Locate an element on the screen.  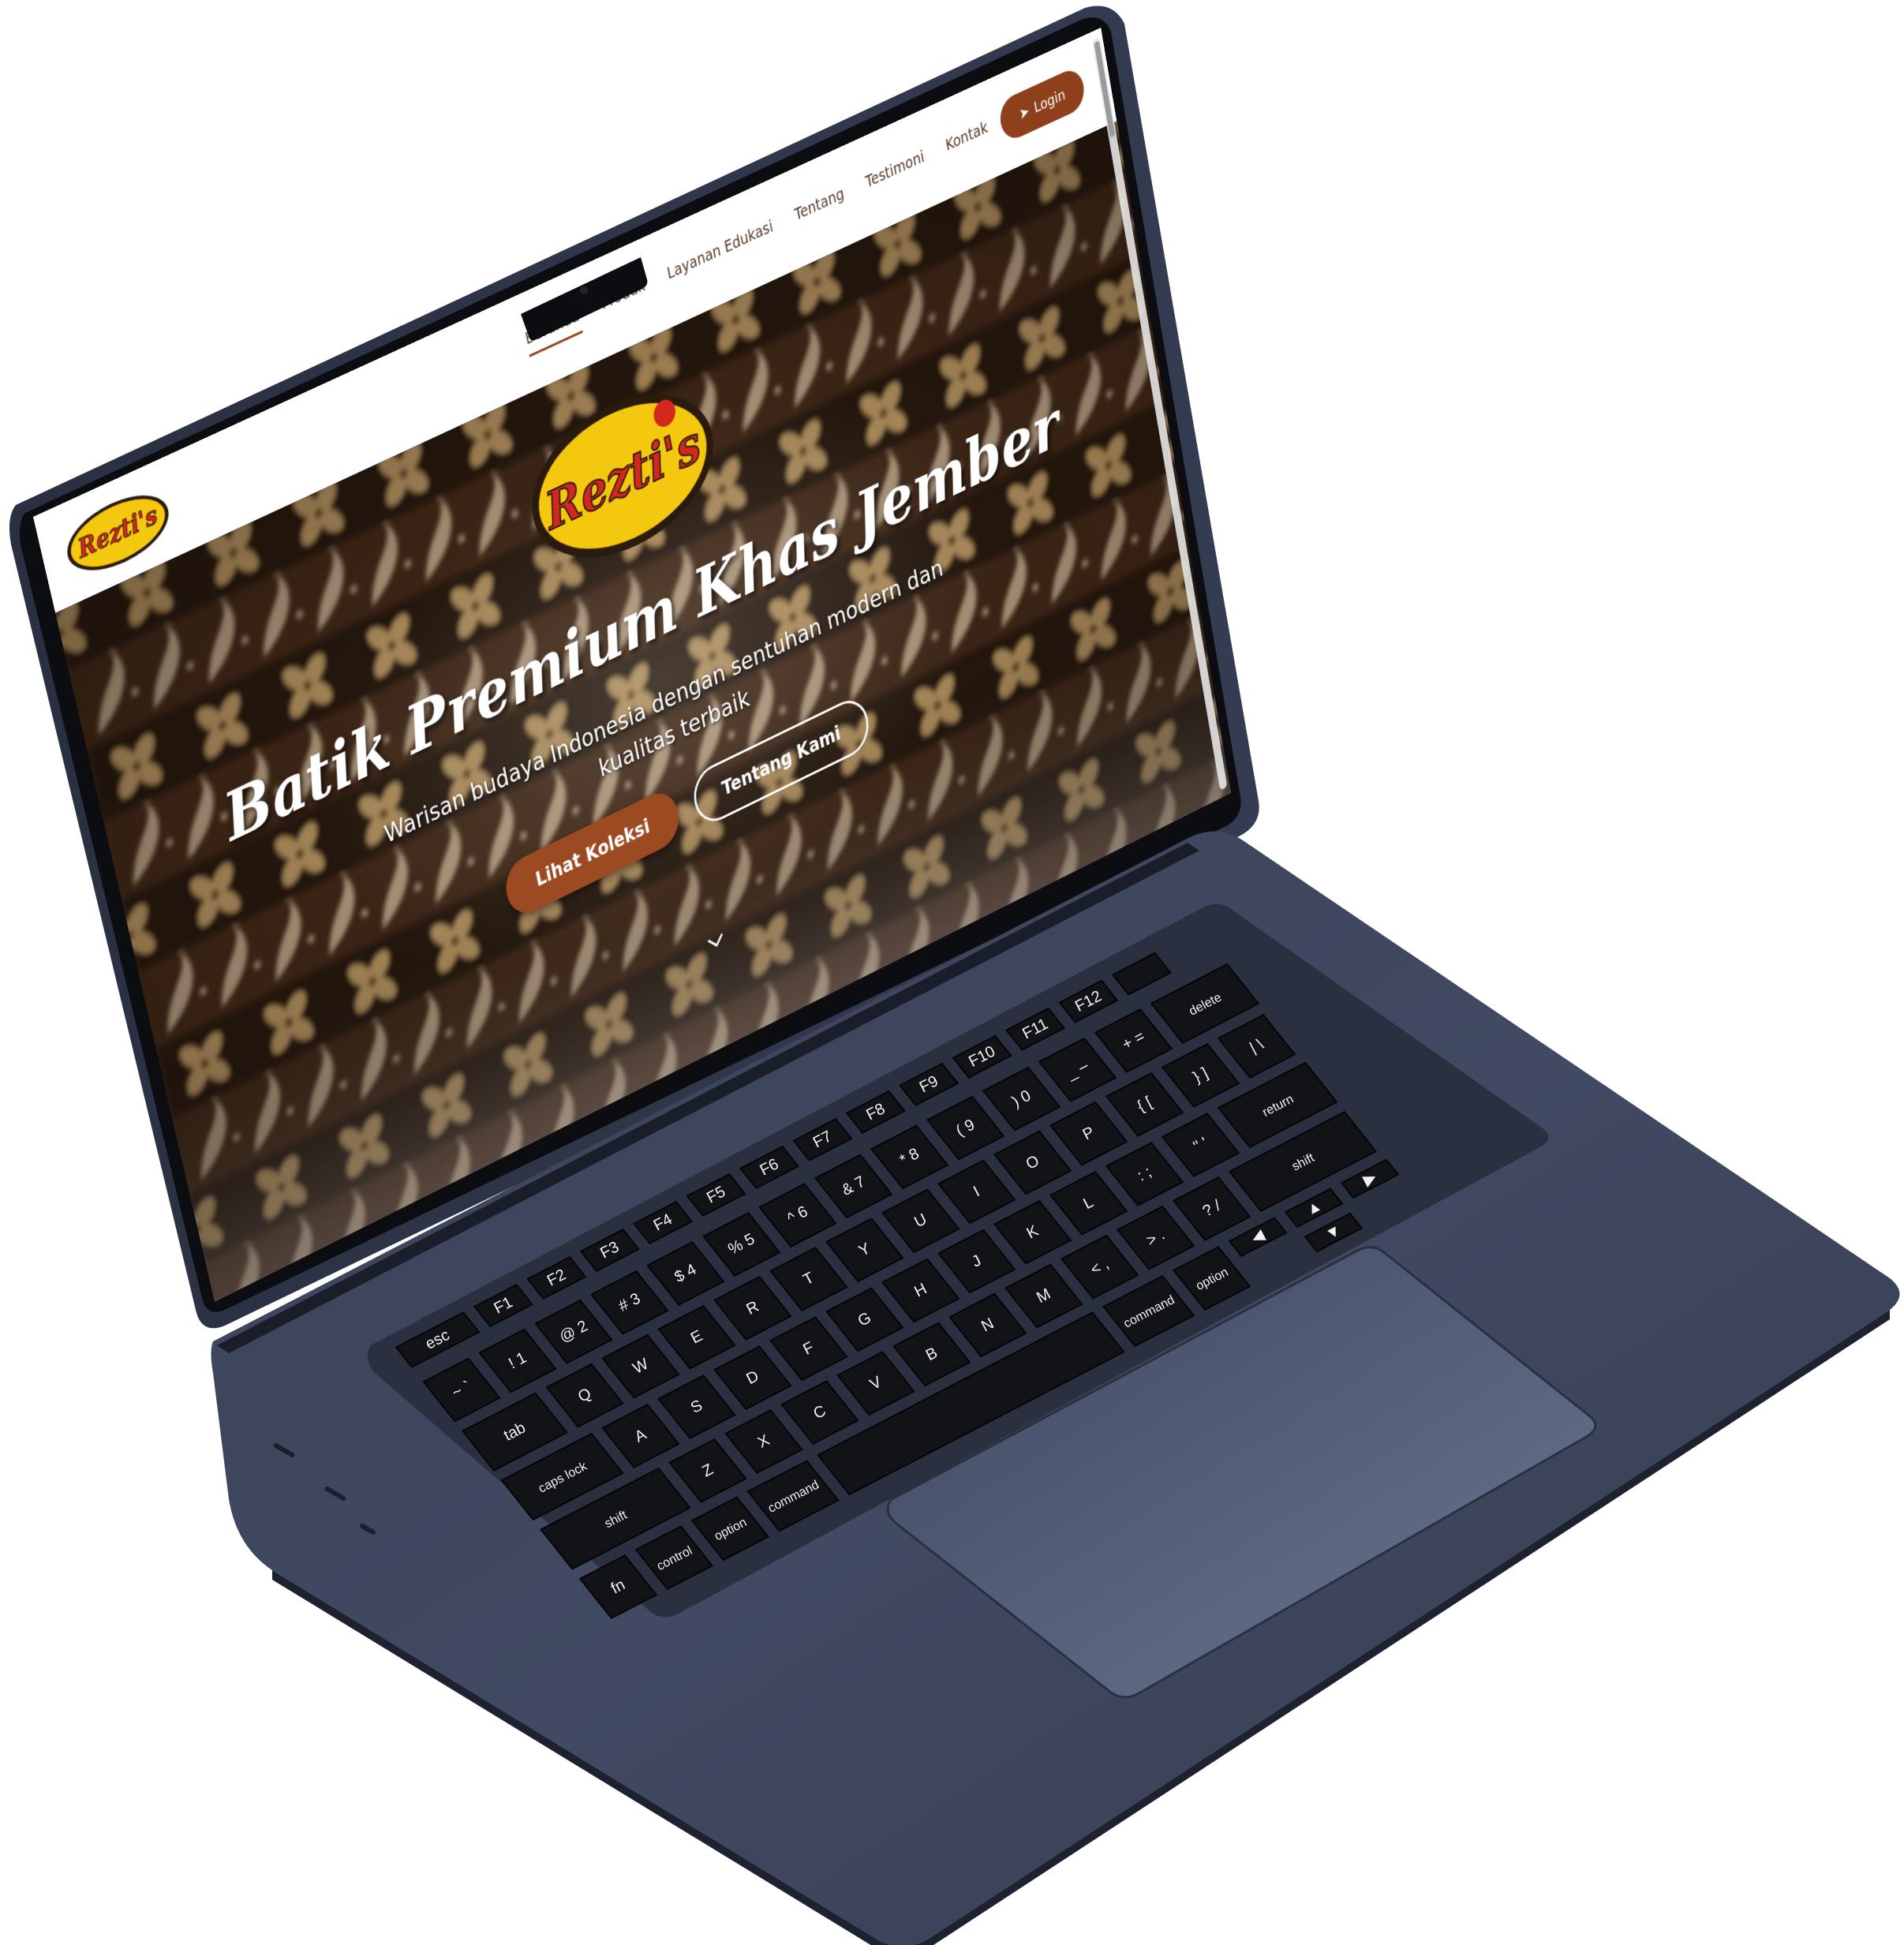
camera-notch is located at coordinates (584, 299).